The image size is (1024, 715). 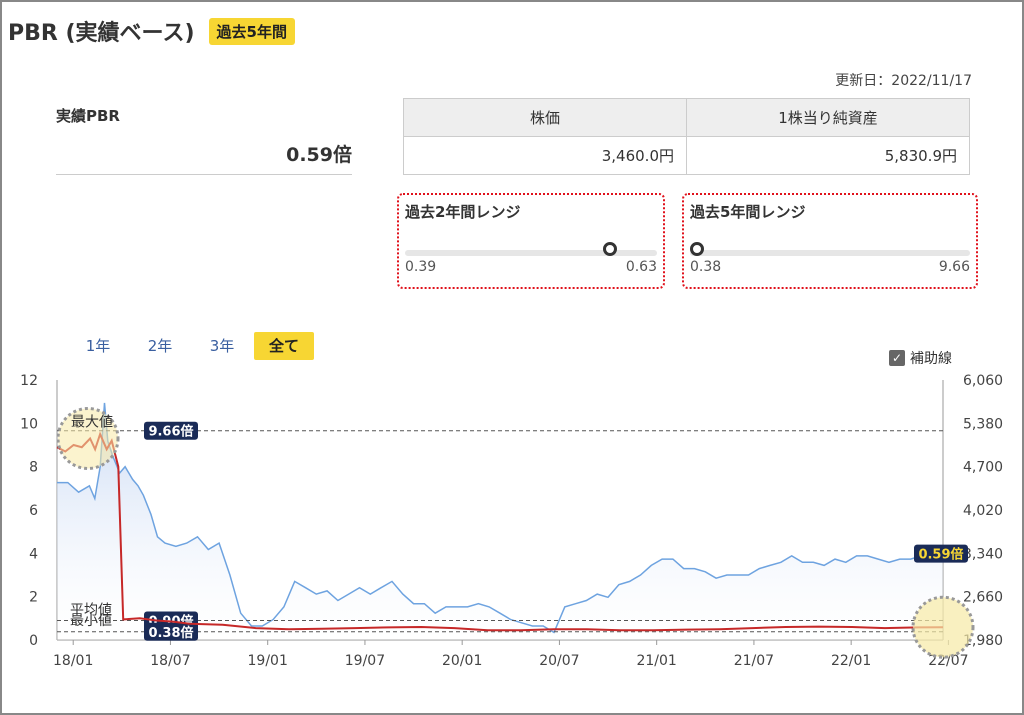 I want to click on actual-pbr-value: 0.59倍, so click(x=319, y=155).